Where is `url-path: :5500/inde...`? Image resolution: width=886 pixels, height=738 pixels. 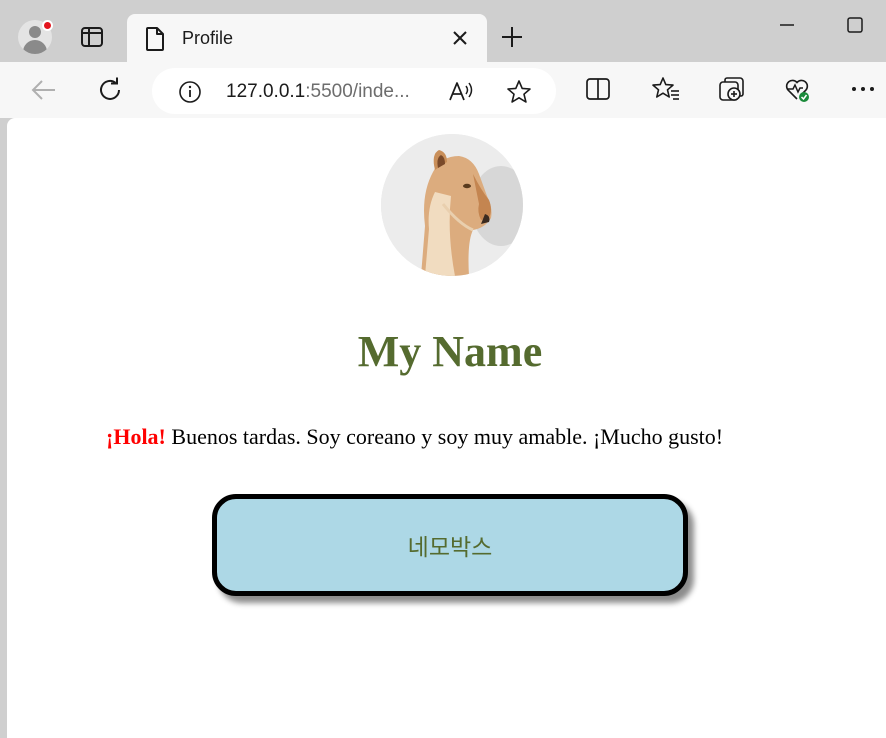 url-path: :5500/inde... is located at coordinates (357, 91).